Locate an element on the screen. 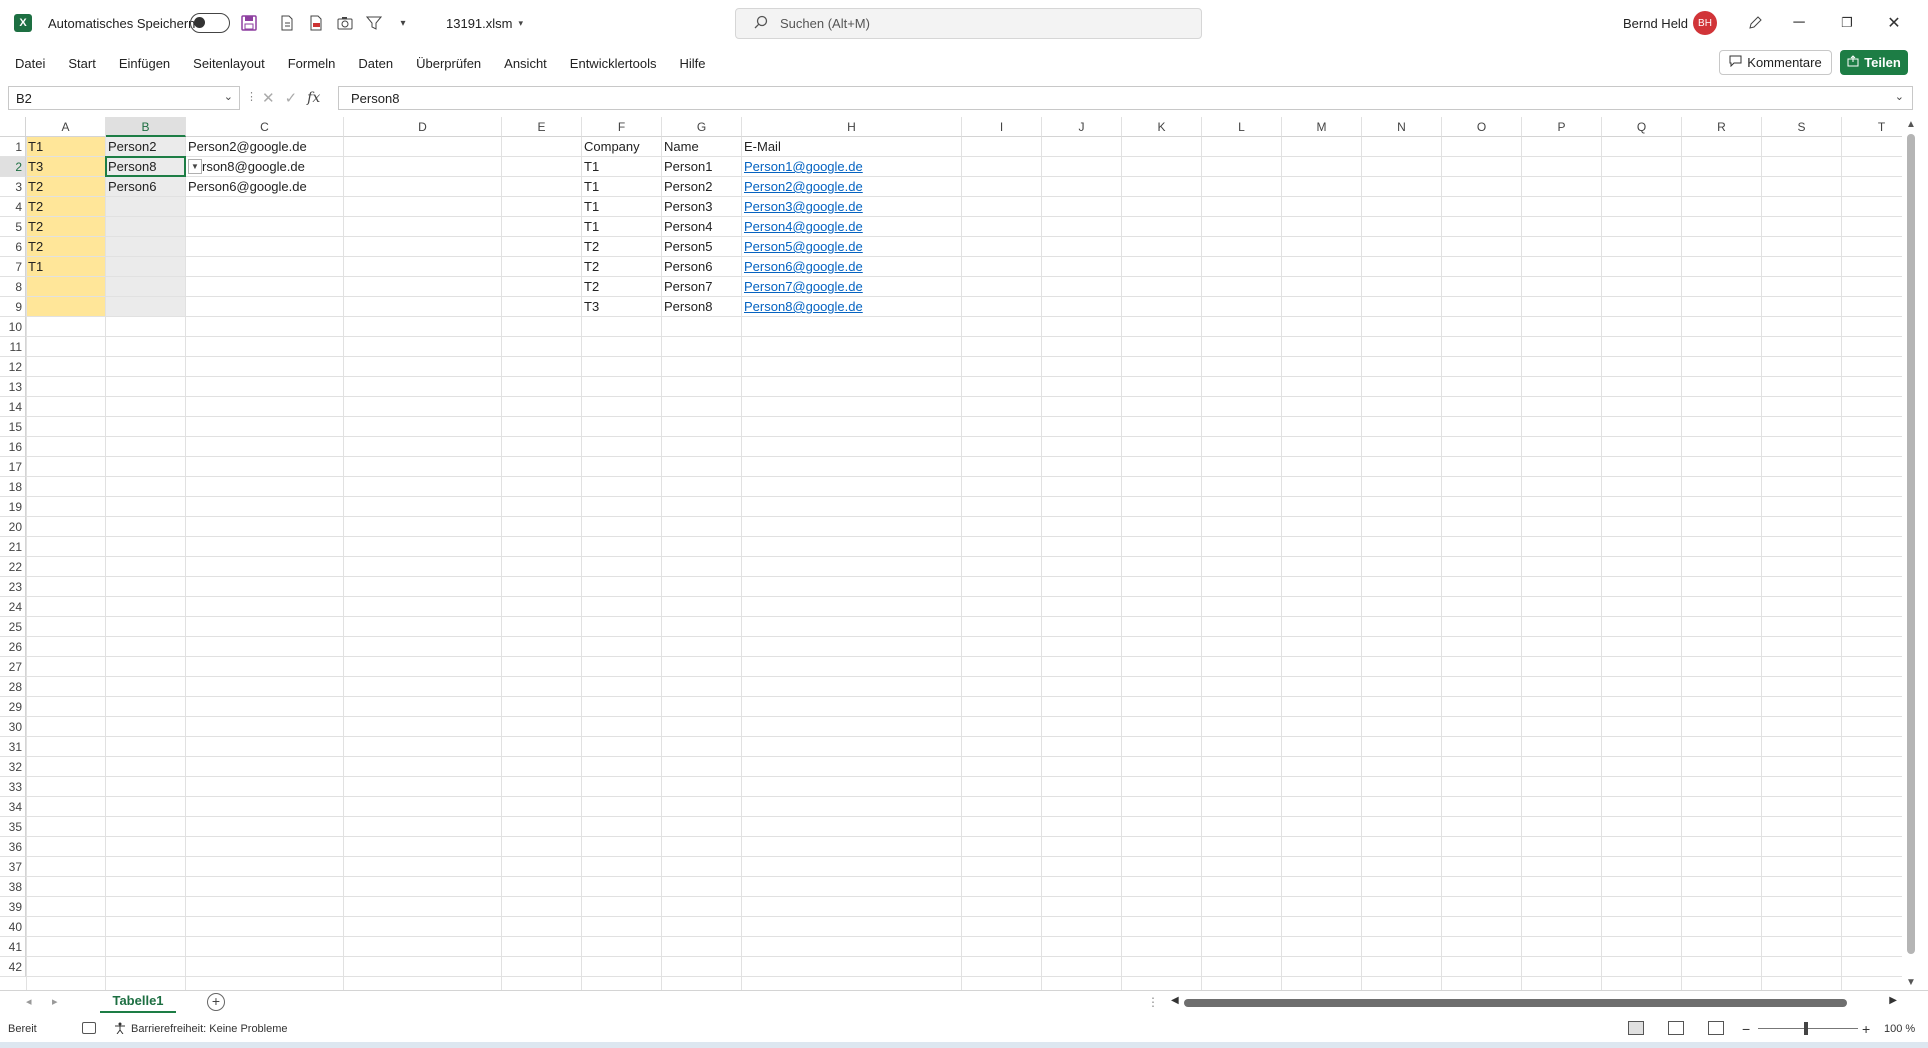 This screenshot has width=1928, height=1048. cell-g8: Person7 is located at coordinates (702, 287).